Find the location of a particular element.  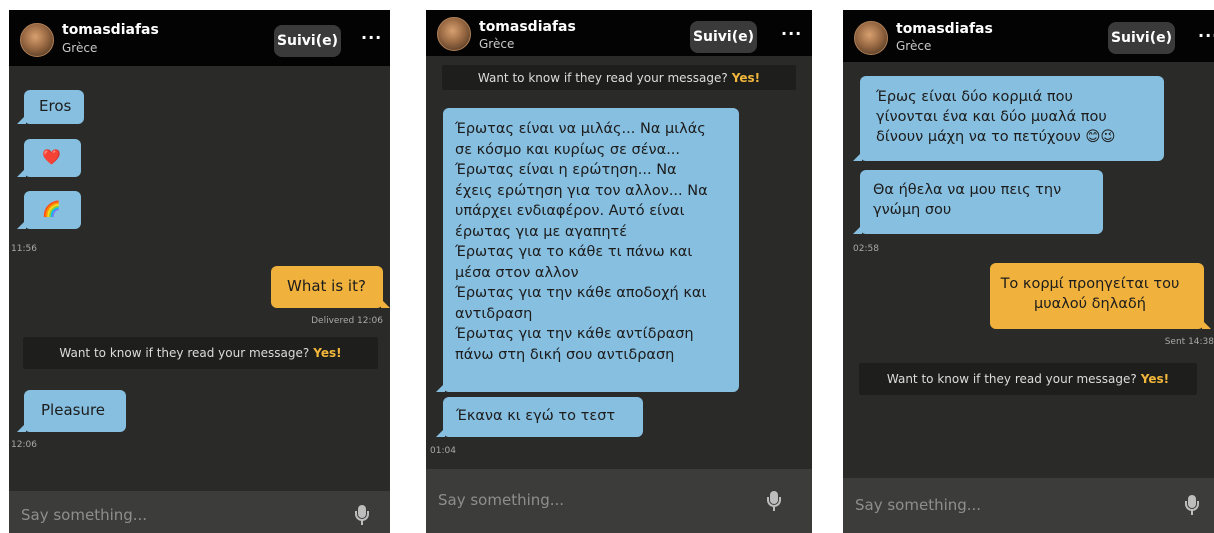

message-incoming: 🌈 is located at coordinates (49, 210).